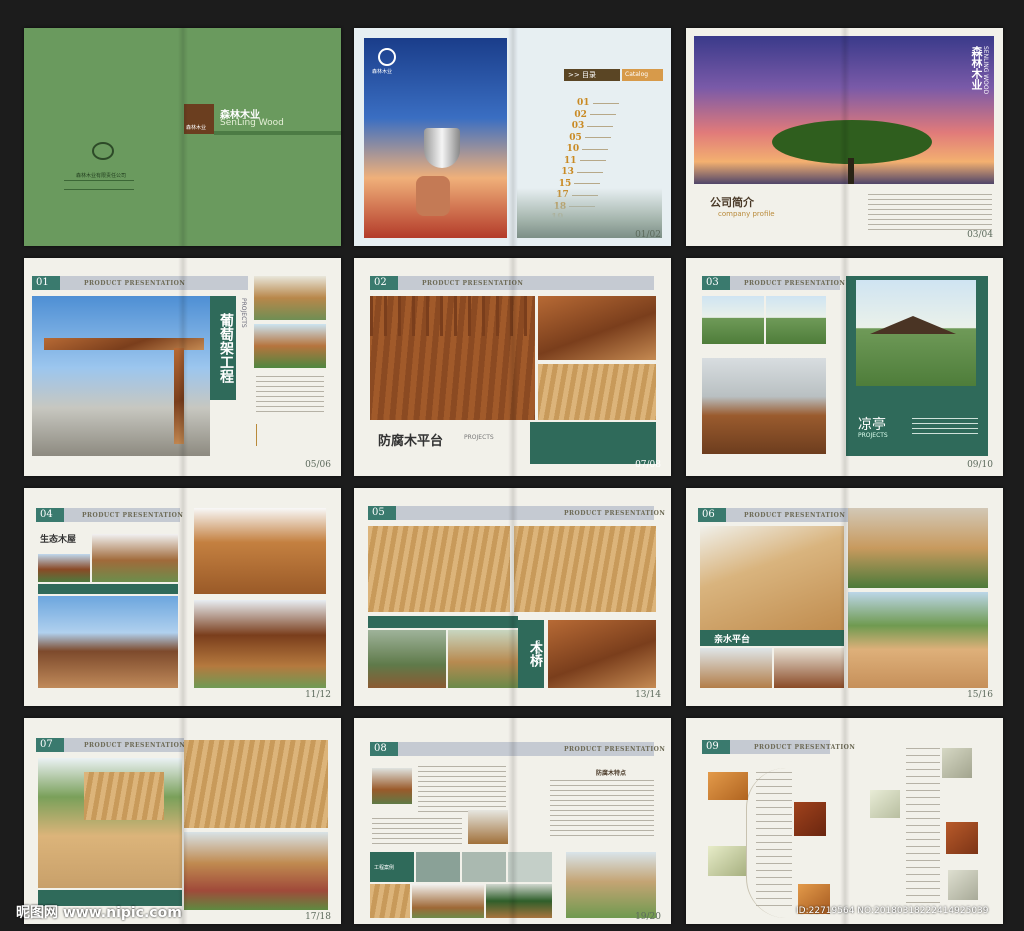 The width and height of the screenshot is (1024, 931). I want to click on product-specs-left, so click(774, 842).